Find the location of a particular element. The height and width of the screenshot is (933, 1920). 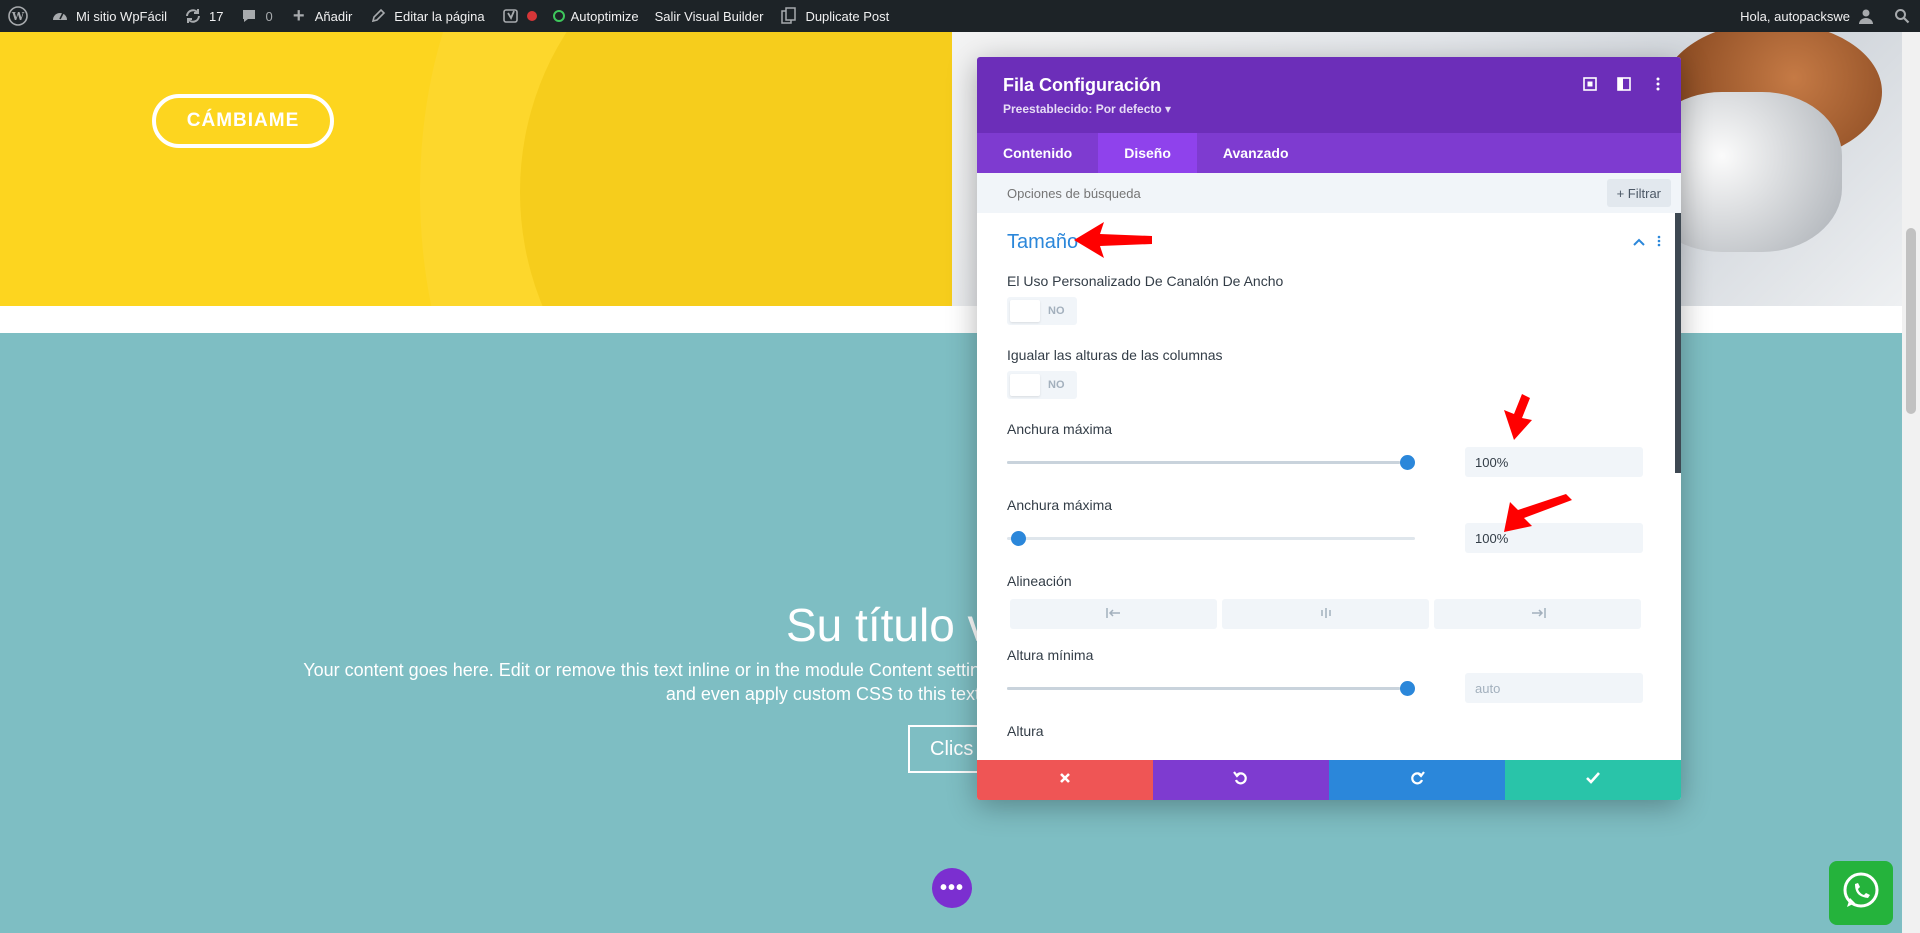

tab-avanzado: Avanzado is located at coordinates (1256, 153).